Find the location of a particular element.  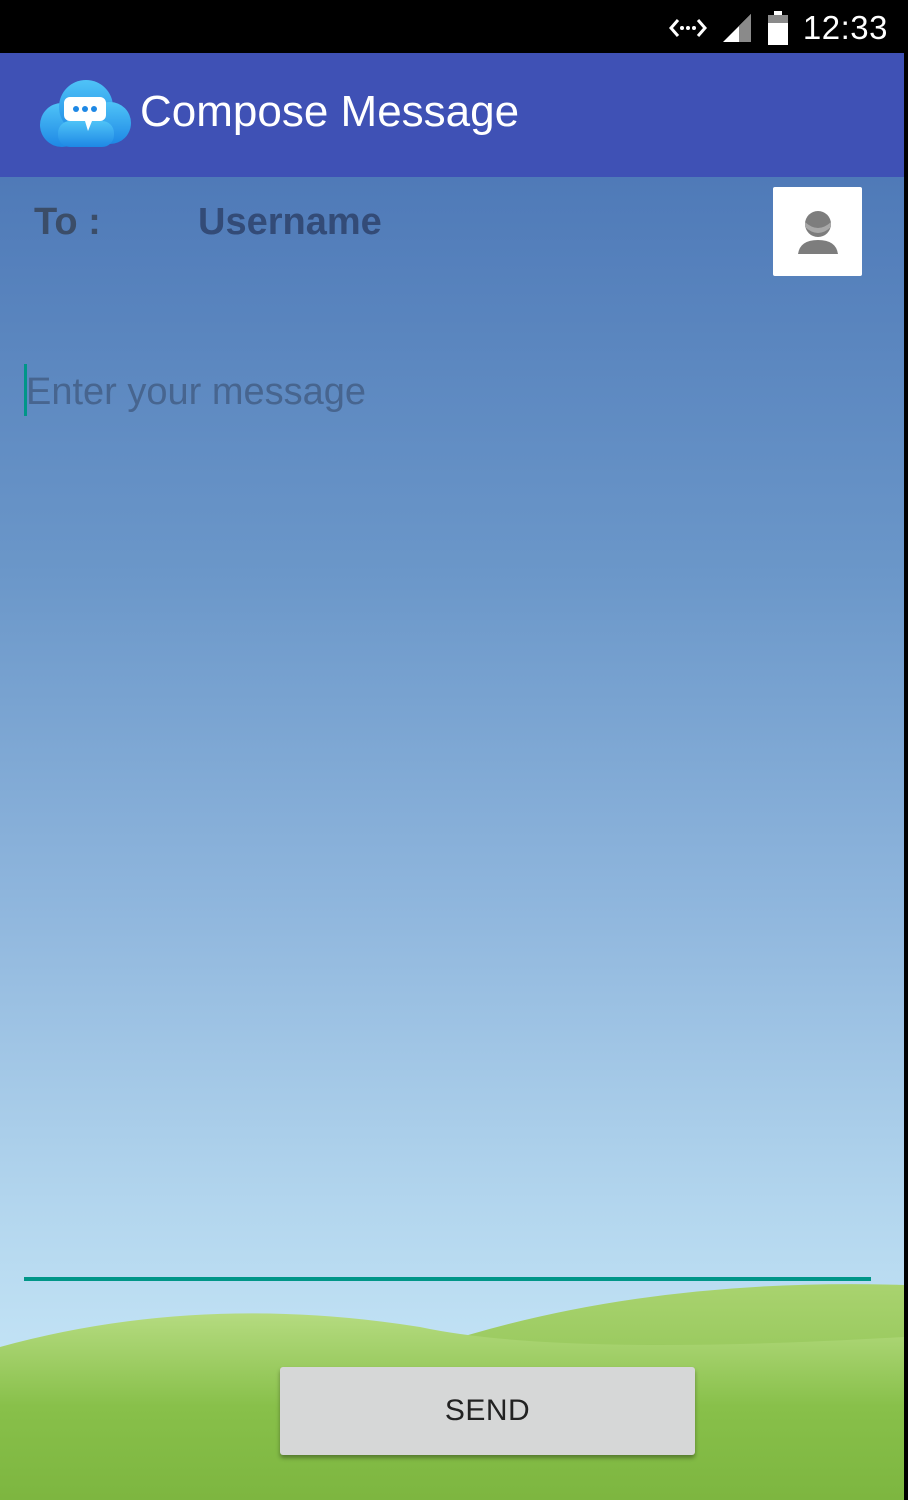

status-time: 12:33 is located at coordinates (845, 27).